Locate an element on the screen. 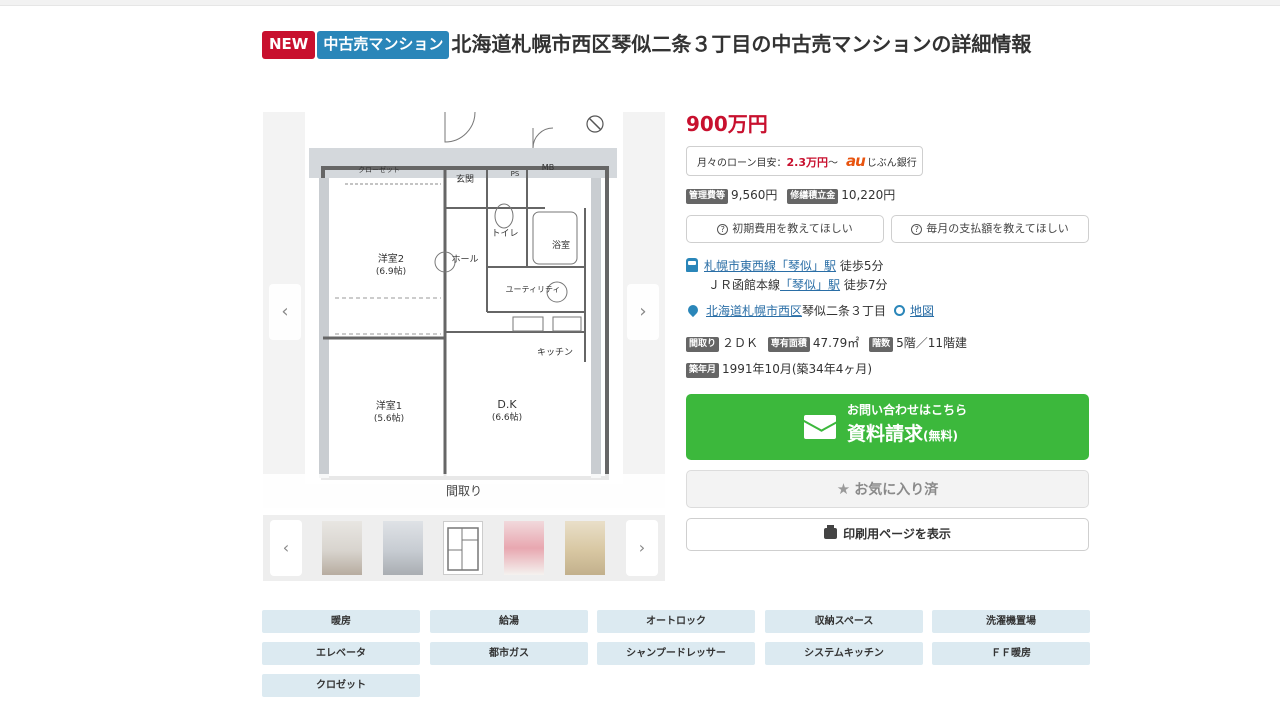 The width and height of the screenshot is (1280, 720). loan-label: 月々のローン目安： is located at coordinates (742, 163).